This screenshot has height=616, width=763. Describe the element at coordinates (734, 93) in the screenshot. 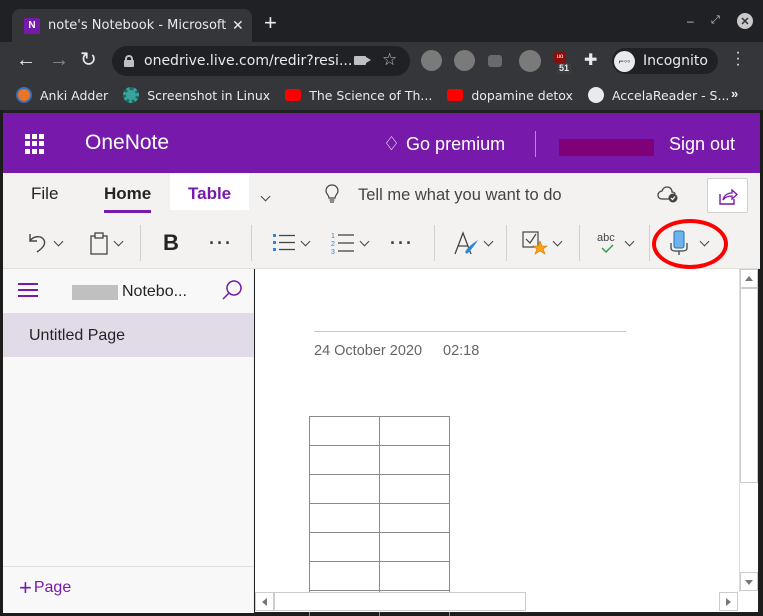

I see `bookmarks-overflow-button: »` at that location.